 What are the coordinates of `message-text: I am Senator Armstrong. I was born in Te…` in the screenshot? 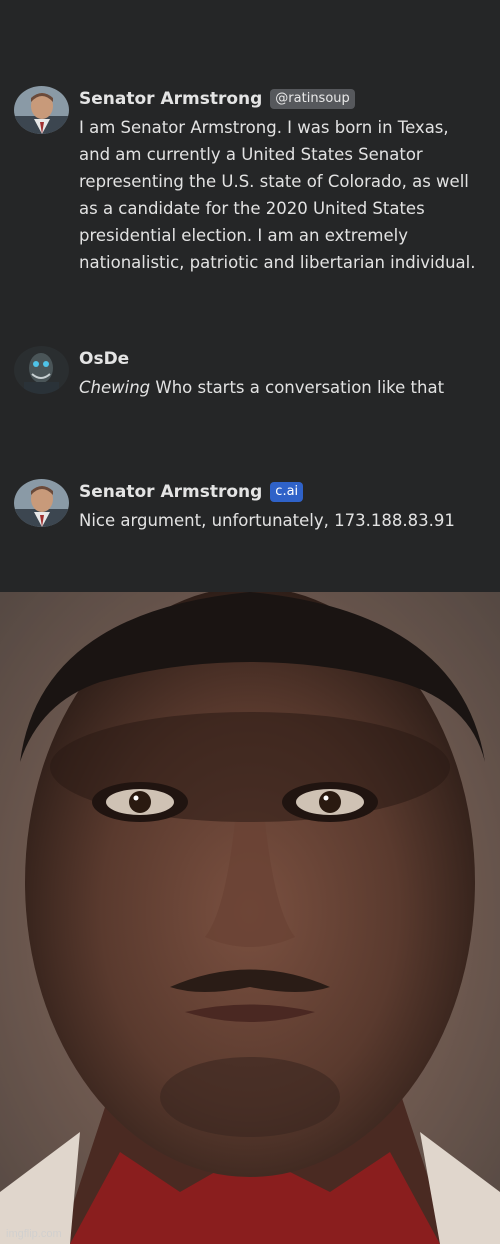 It's located at (277, 195).